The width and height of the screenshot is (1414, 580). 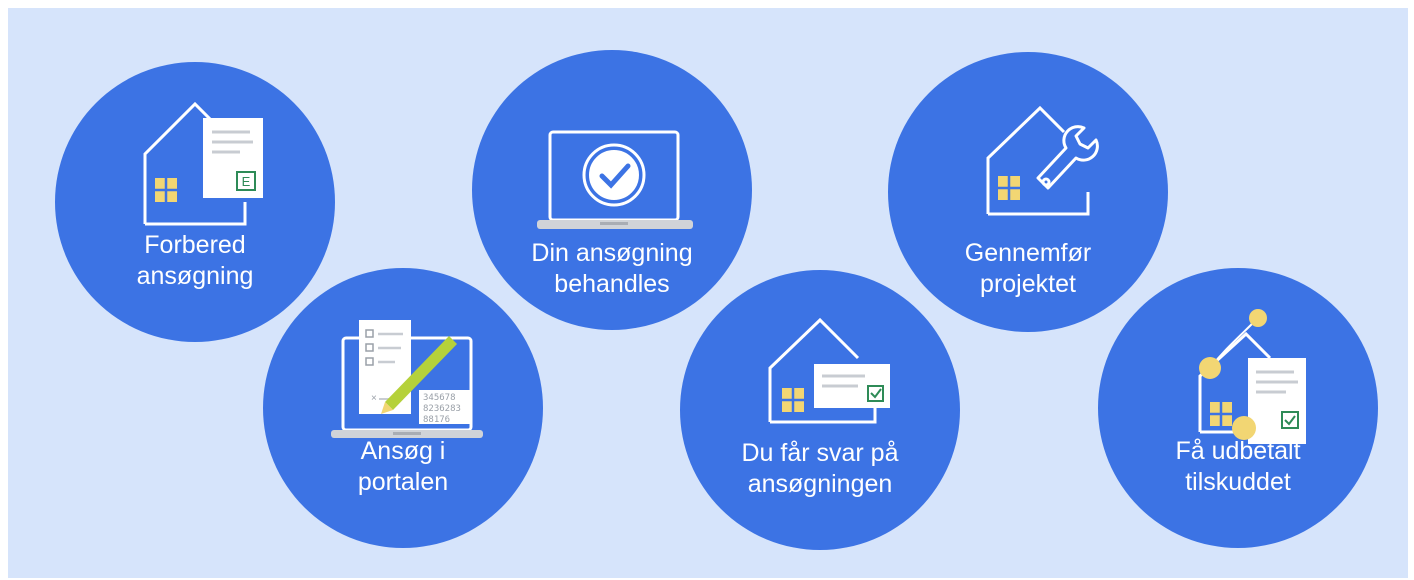 I want to click on house-document-icon: E, so click(x=203, y=163).